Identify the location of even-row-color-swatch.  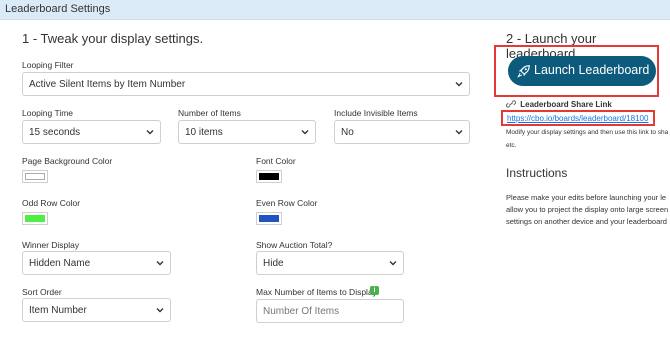
(269, 218).